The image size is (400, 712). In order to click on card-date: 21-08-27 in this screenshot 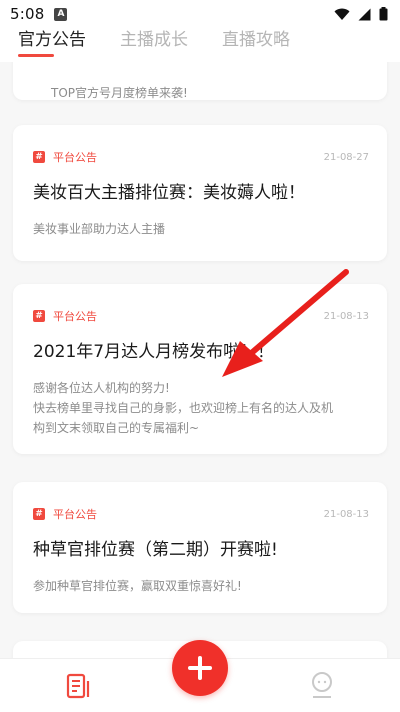, I will do `click(346, 157)`.